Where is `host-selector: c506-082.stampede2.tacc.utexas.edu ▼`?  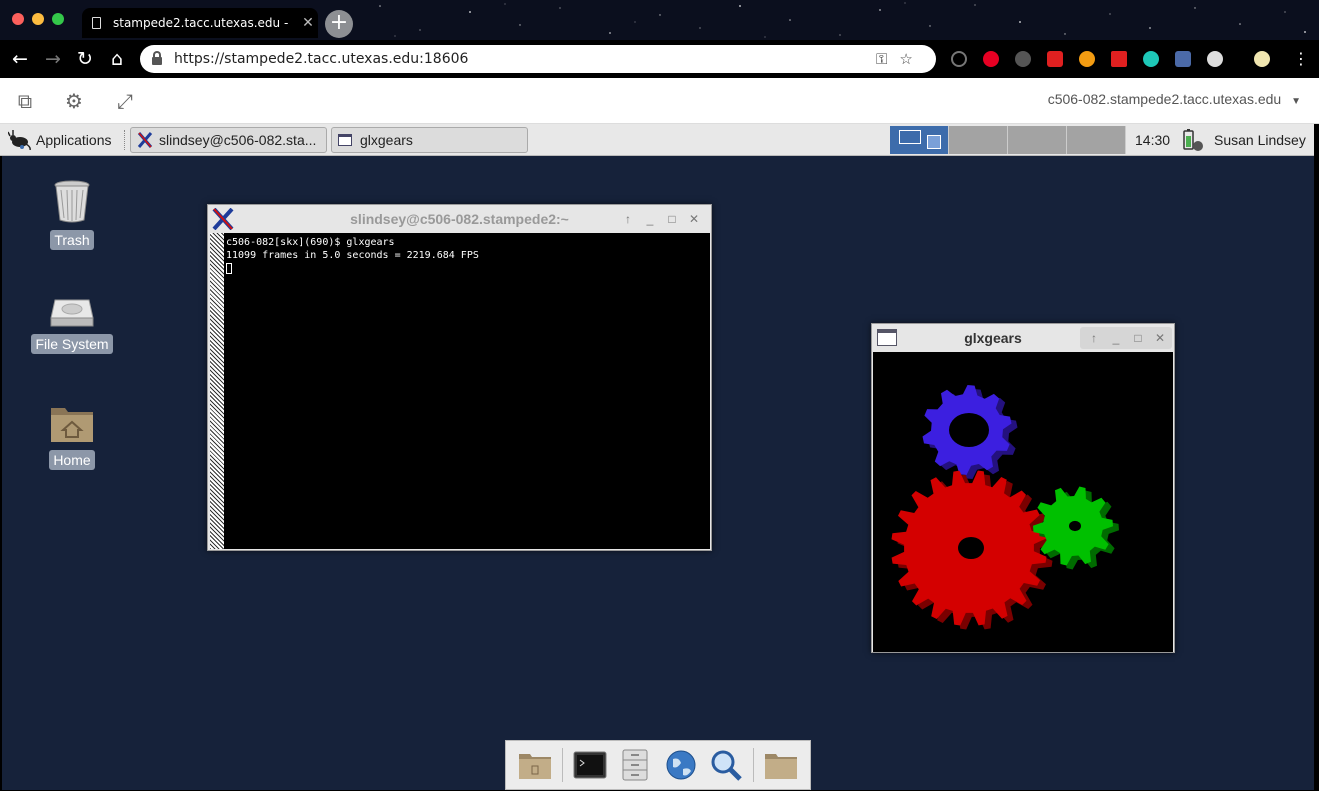 host-selector: c506-082.stampede2.tacc.utexas.edu ▼ is located at coordinates (1174, 99).